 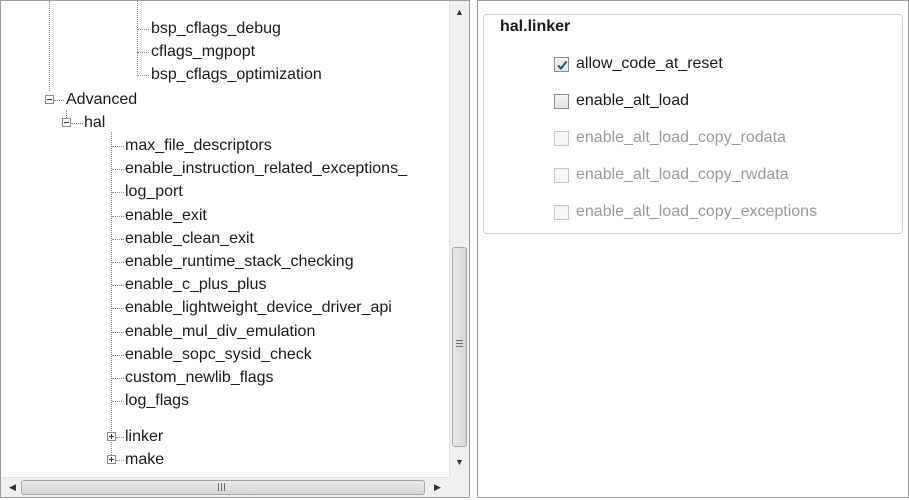 What do you see at coordinates (437, 487) in the screenshot?
I see `scroll-right-icon: ▶` at bounding box center [437, 487].